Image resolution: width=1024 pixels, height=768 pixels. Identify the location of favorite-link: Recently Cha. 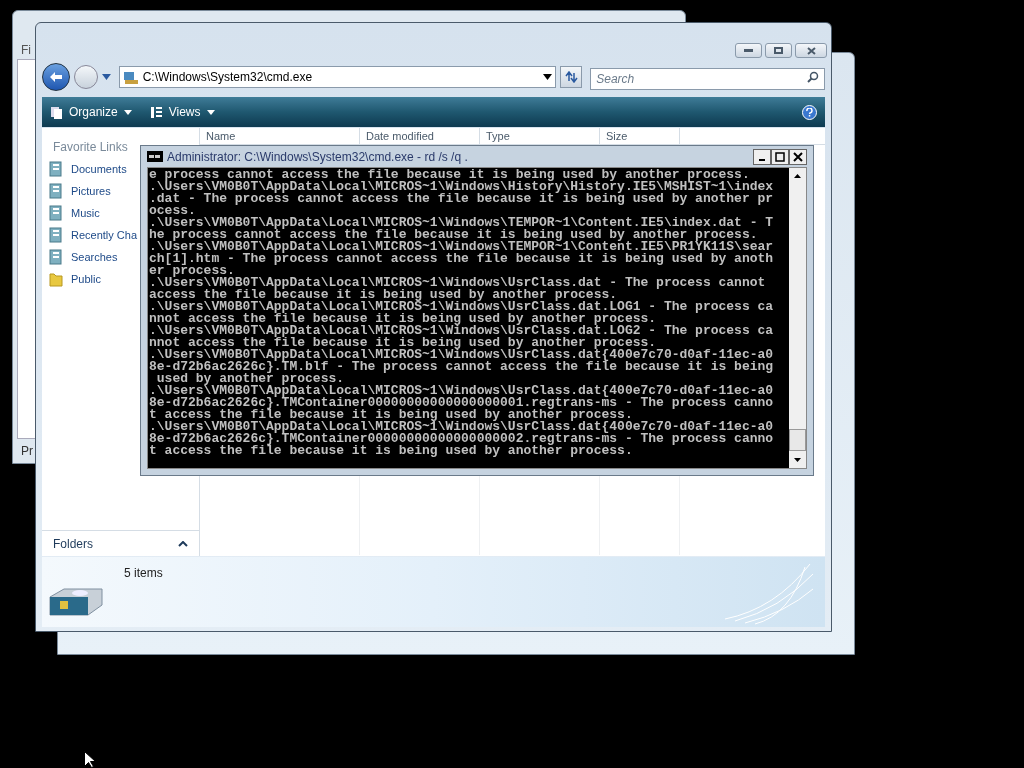
(93, 235).